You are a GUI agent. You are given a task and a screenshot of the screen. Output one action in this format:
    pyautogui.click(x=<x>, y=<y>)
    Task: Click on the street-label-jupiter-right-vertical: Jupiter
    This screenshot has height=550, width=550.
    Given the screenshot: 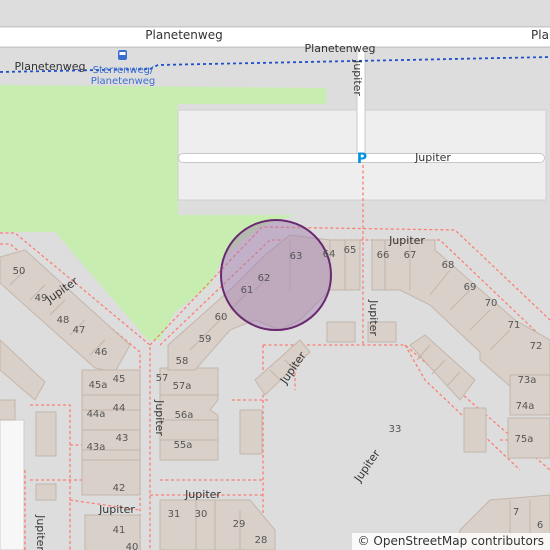 What is the action you would take?
    pyautogui.click(x=373, y=317)
    